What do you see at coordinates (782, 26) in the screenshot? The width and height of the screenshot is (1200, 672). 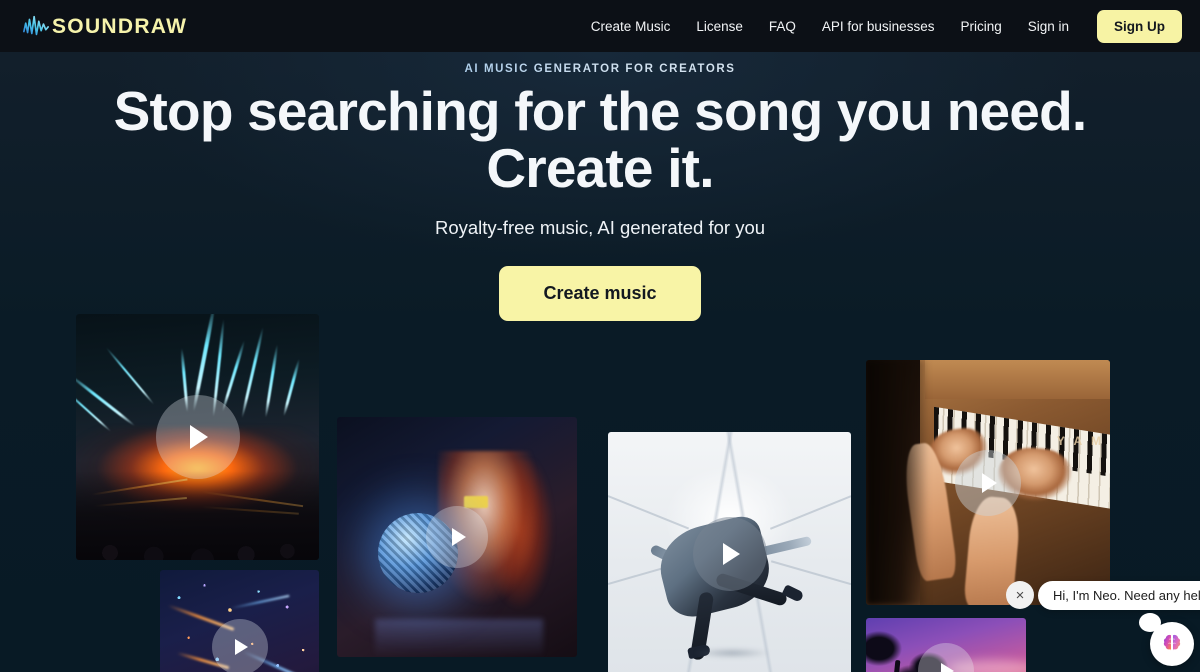 I see `nav-link-faq: FAQ` at bounding box center [782, 26].